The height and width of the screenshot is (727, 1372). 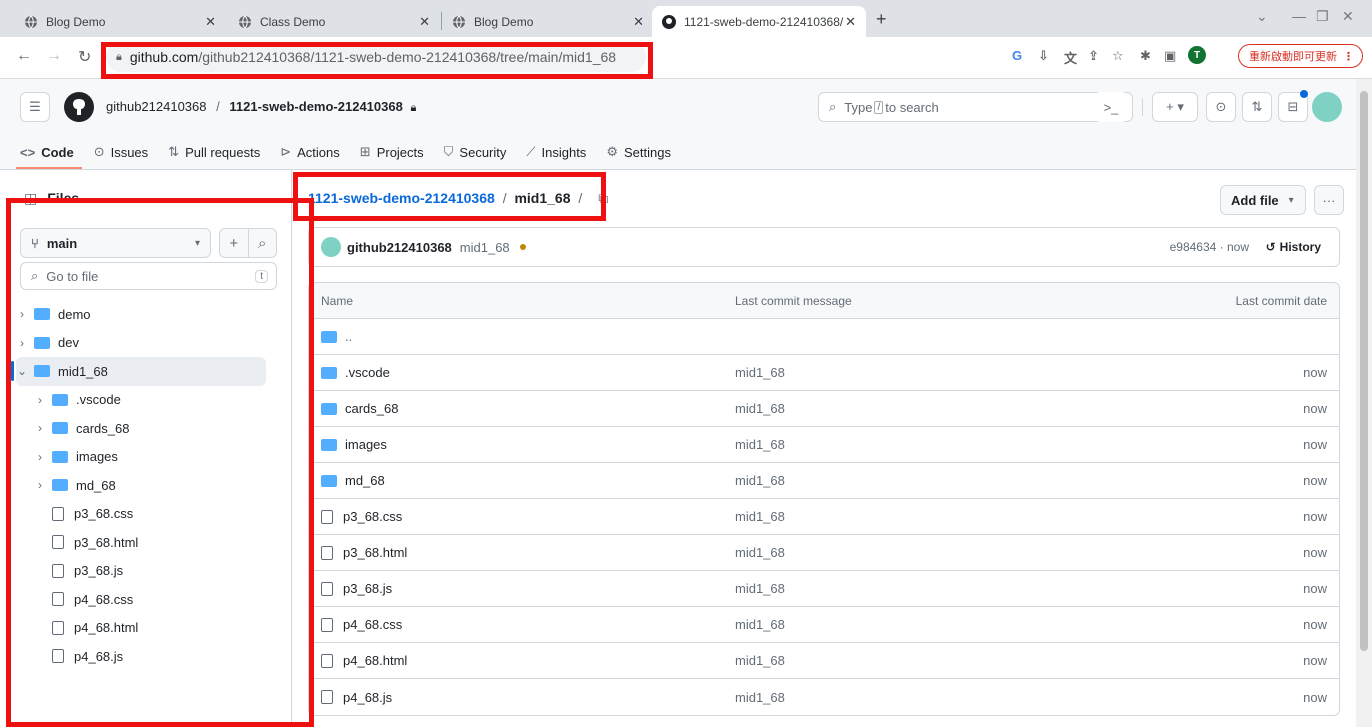 I want to click on table-row: p3_68.html mid1_68 now, so click(x=824, y=553).